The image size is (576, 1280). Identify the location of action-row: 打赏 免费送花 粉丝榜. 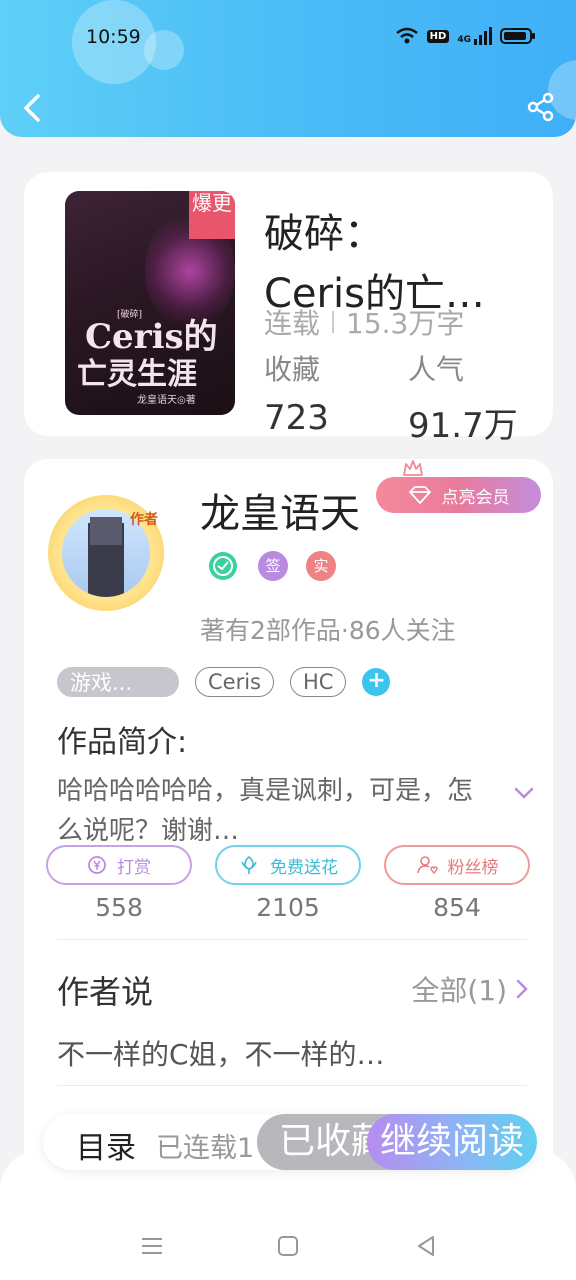
(289, 865).